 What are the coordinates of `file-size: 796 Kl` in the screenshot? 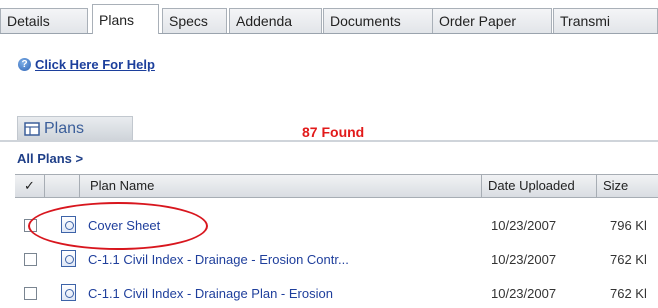 It's located at (628, 225).